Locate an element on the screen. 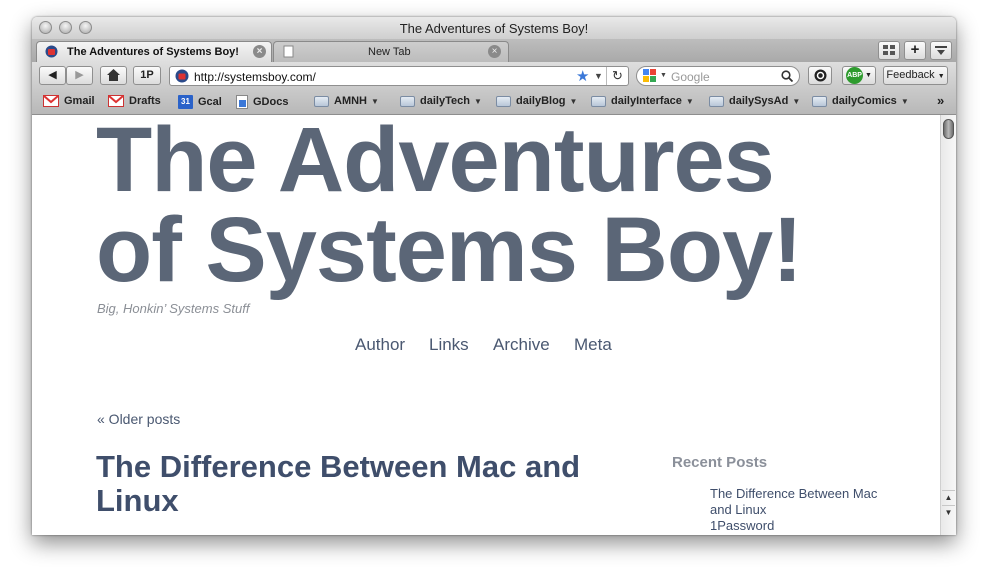 The image size is (987, 581). post-title-link: The Difference Between Mac and Linux is located at coordinates (346, 484).